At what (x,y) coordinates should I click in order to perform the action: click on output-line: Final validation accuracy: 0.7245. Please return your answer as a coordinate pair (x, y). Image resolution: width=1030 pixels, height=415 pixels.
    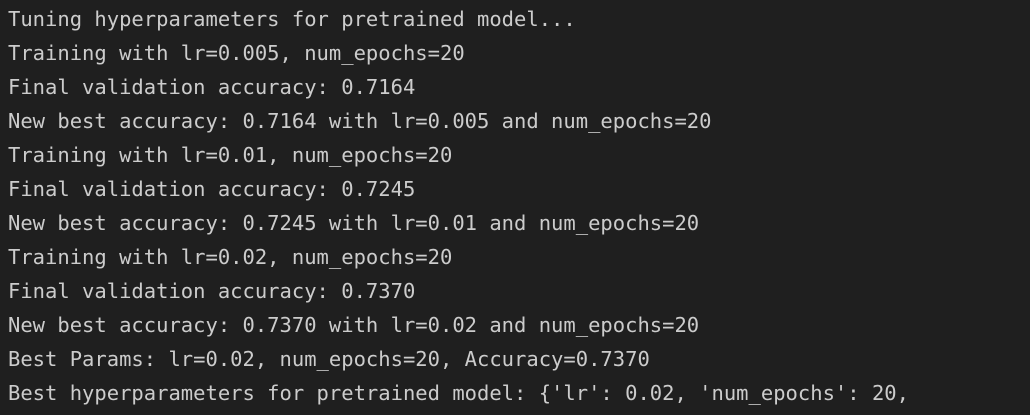
    Looking at the image, I should click on (212, 189).